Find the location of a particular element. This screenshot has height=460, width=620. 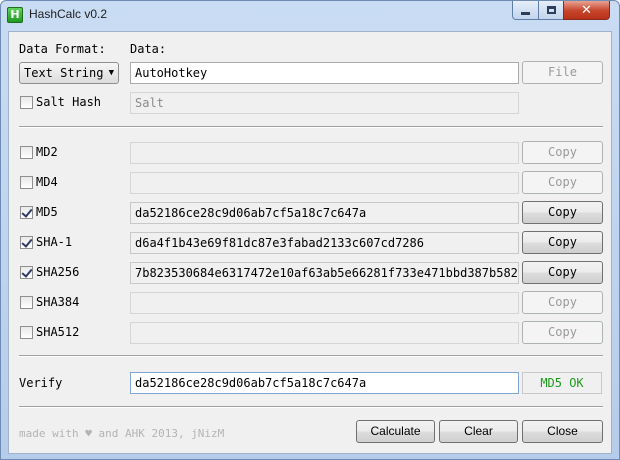

md5-copy-button: Copy is located at coordinates (562, 212).